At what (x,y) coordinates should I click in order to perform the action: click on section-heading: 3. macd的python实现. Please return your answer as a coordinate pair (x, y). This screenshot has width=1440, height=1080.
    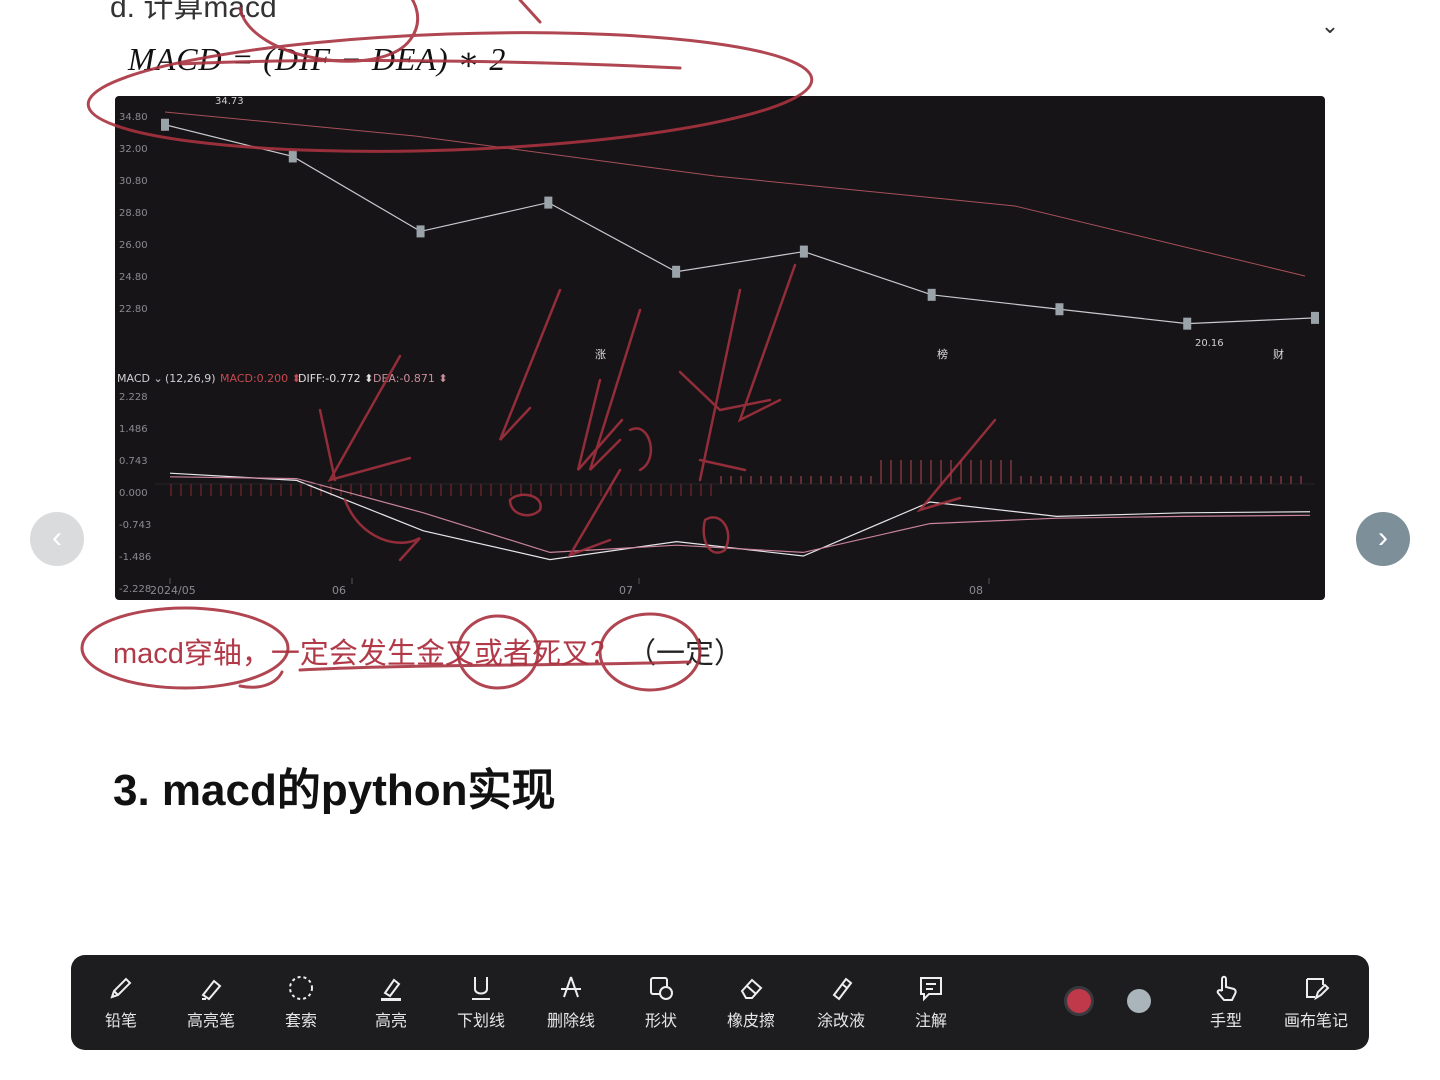
    Looking at the image, I should click on (334, 790).